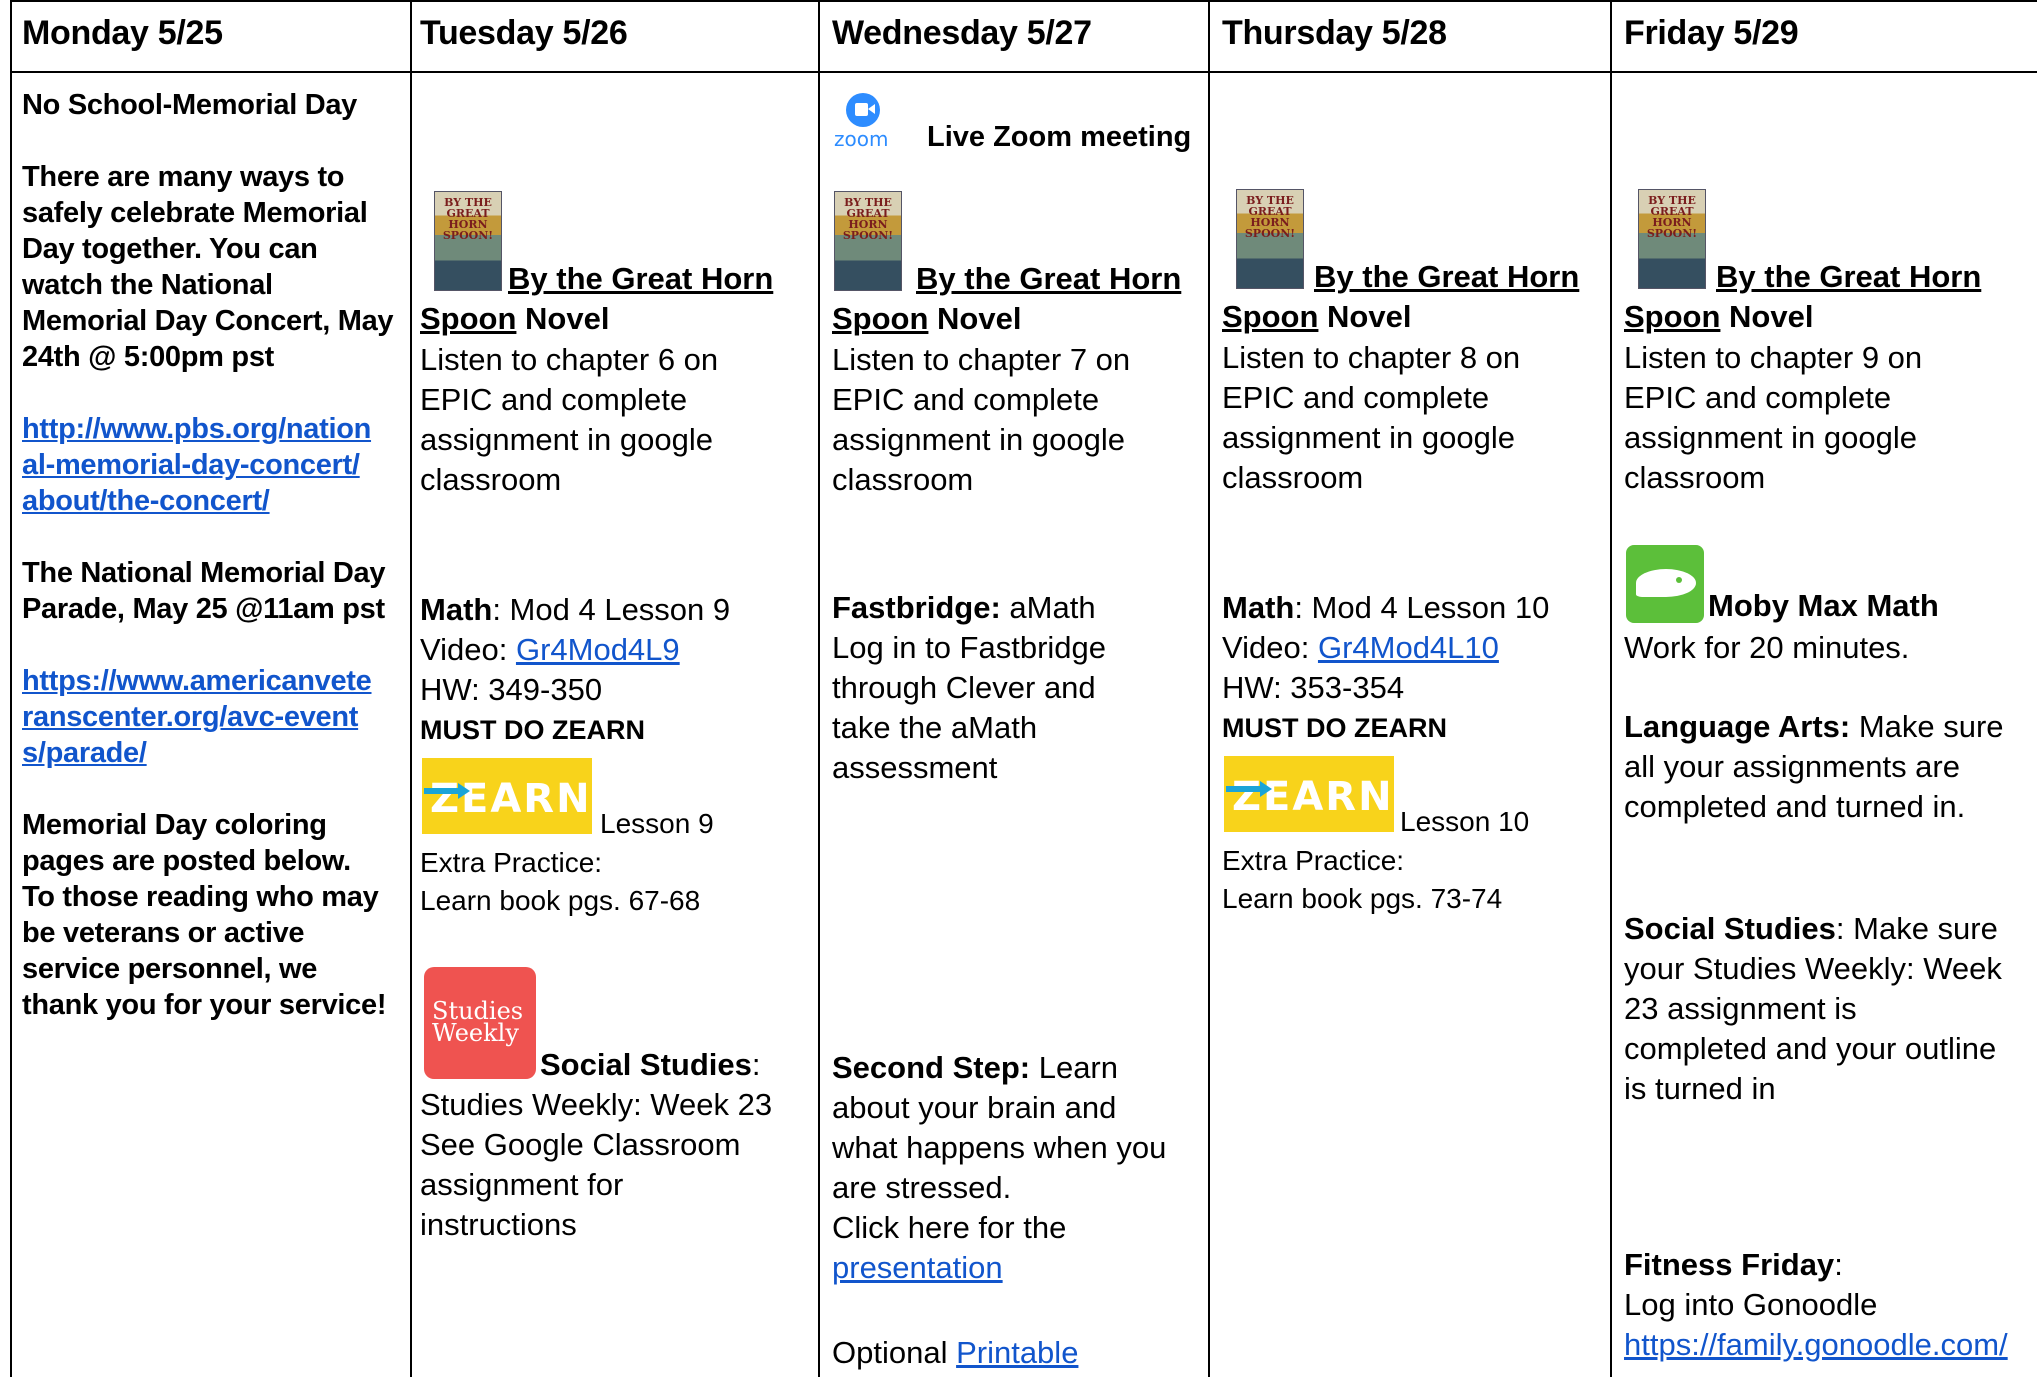  I want to click on zearn-logo-icon: ZEARN, so click(507, 796).